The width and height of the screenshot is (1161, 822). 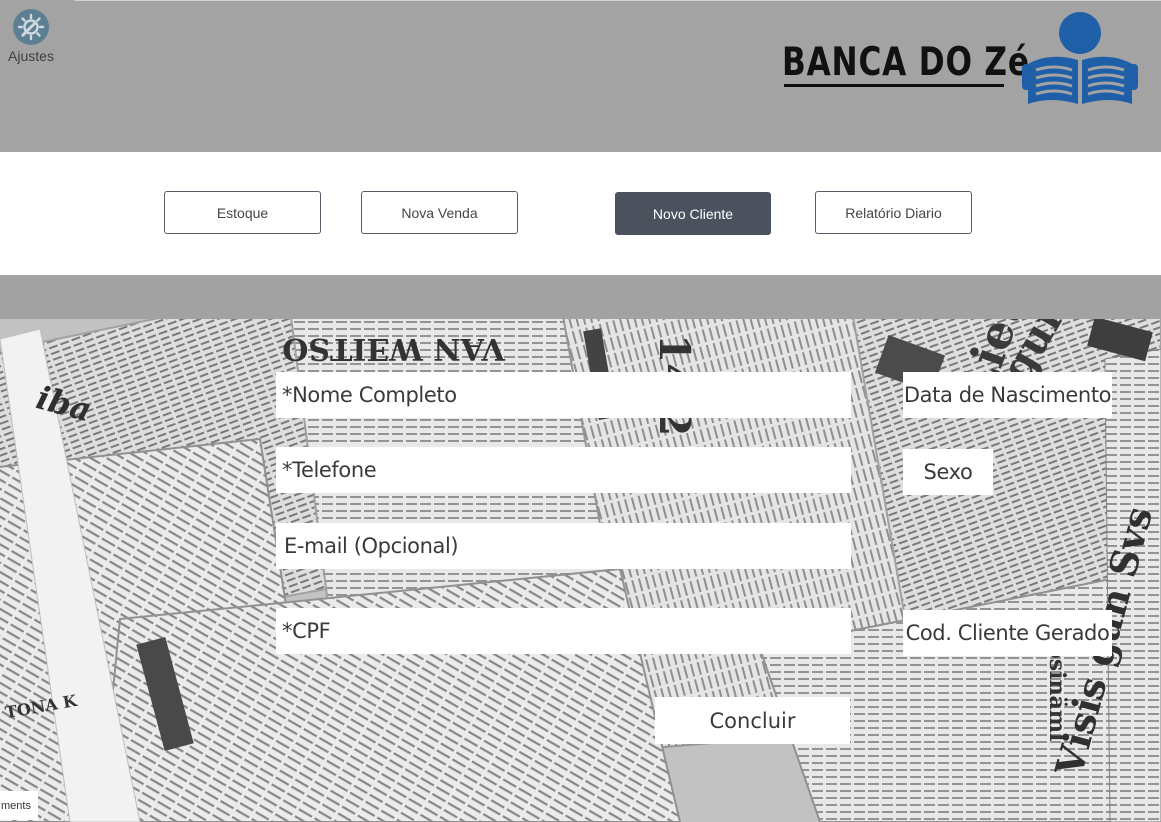 I want to click on separator-band, so click(x=580, y=297).